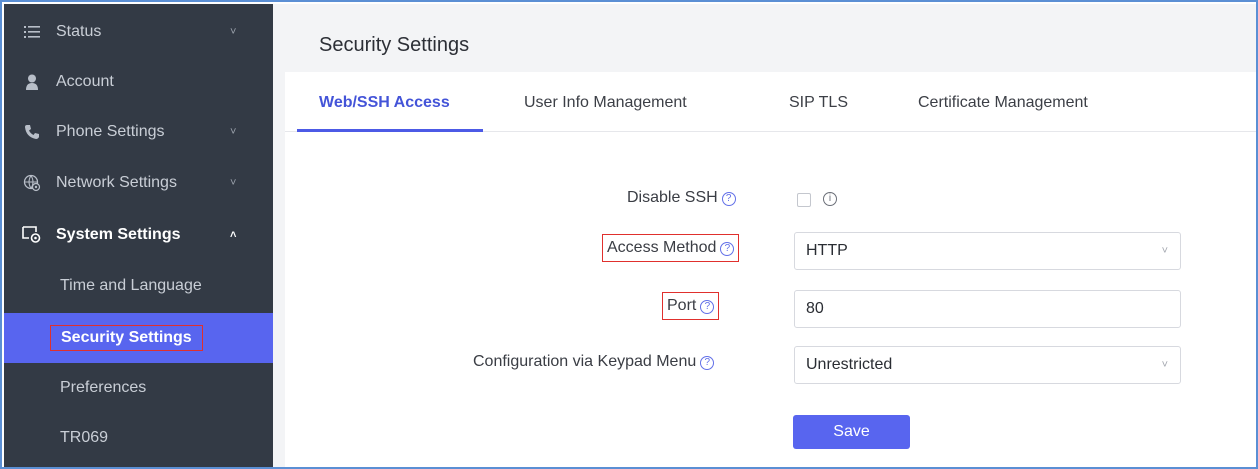 The height and width of the screenshot is (469, 1258). I want to click on port-label: Port?, so click(691, 306).